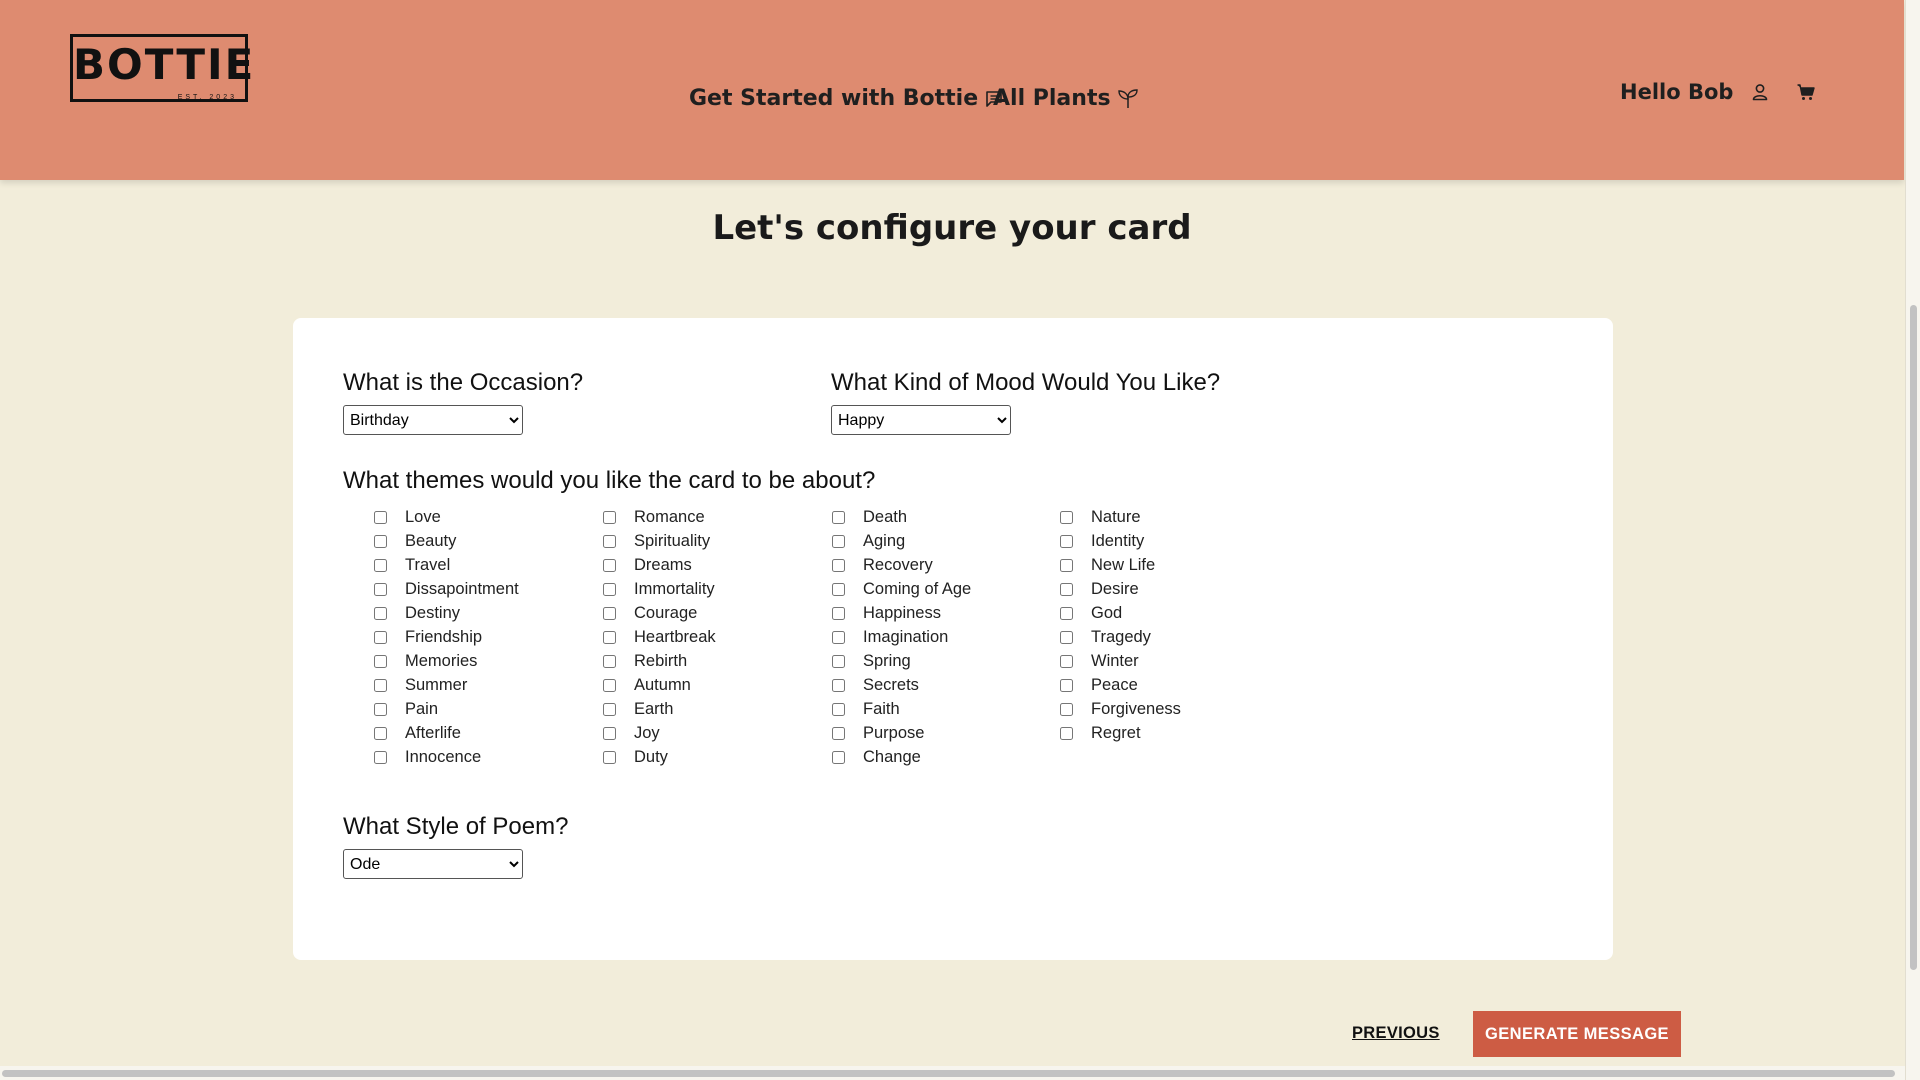 The width and height of the screenshot is (1920, 1080). Describe the element at coordinates (659, 565) in the screenshot. I see `theme-dreams: Dreams` at that location.